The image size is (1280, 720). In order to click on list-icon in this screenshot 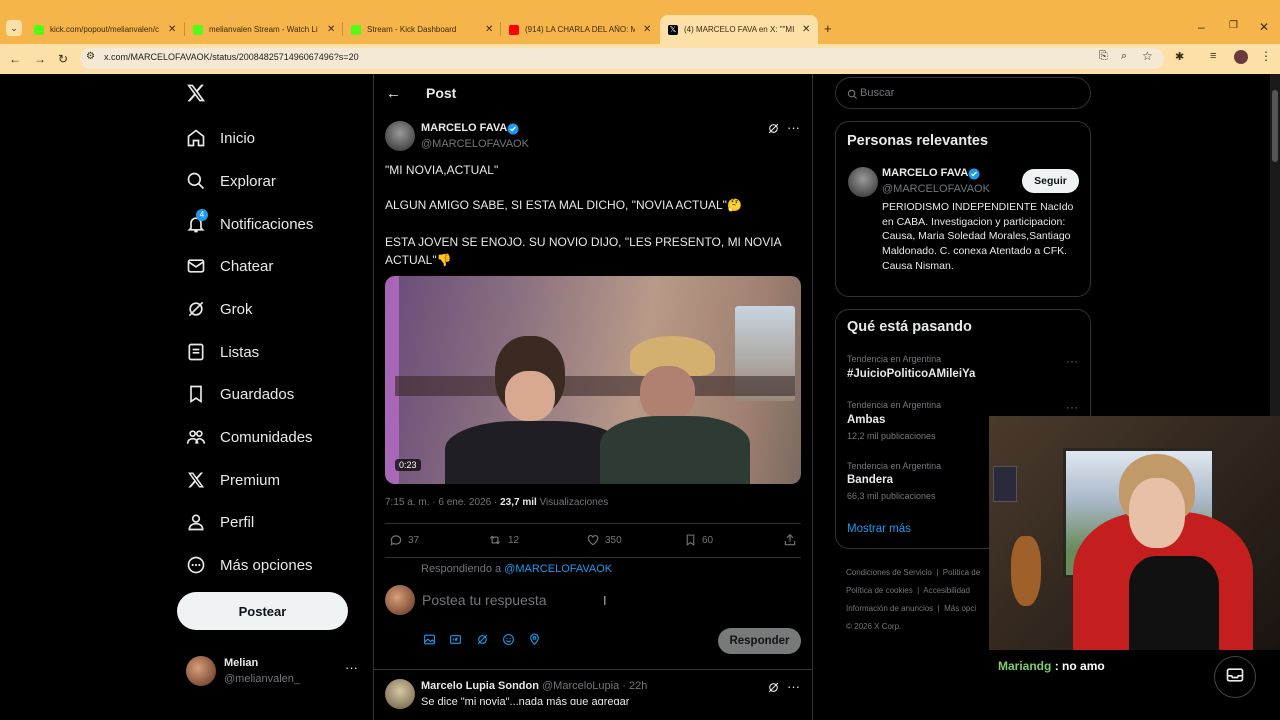, I will do `click(196, 352)`.